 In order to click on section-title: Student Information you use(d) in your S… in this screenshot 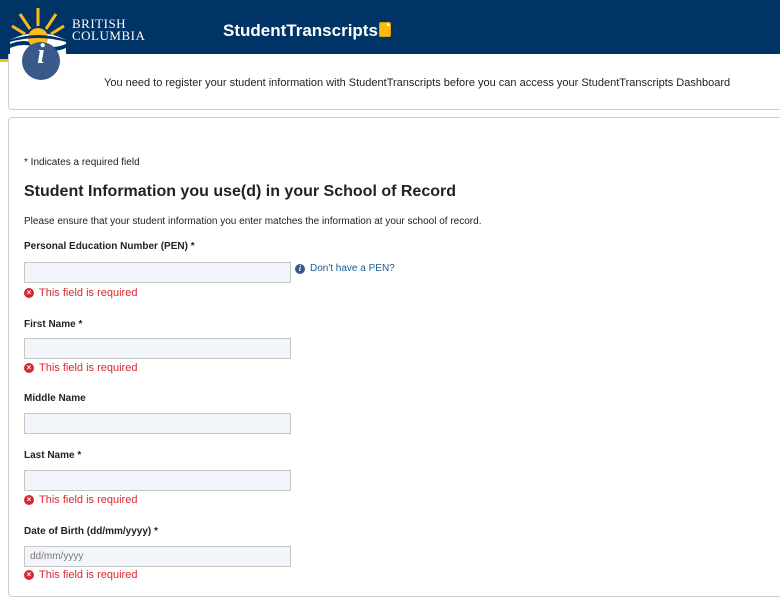, I will do `click(240, 191)`.